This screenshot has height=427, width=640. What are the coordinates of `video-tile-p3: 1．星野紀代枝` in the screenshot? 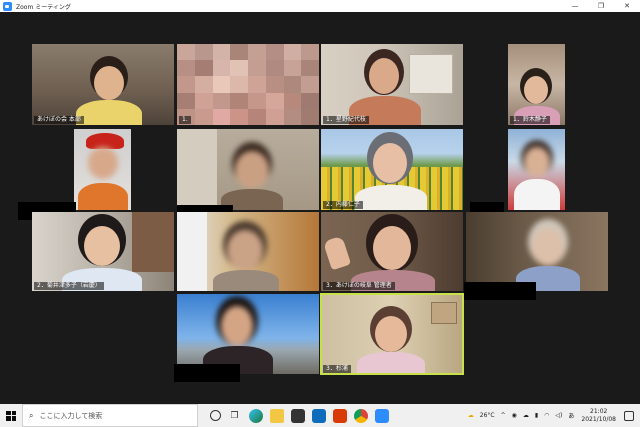 It's located at (392, 84).